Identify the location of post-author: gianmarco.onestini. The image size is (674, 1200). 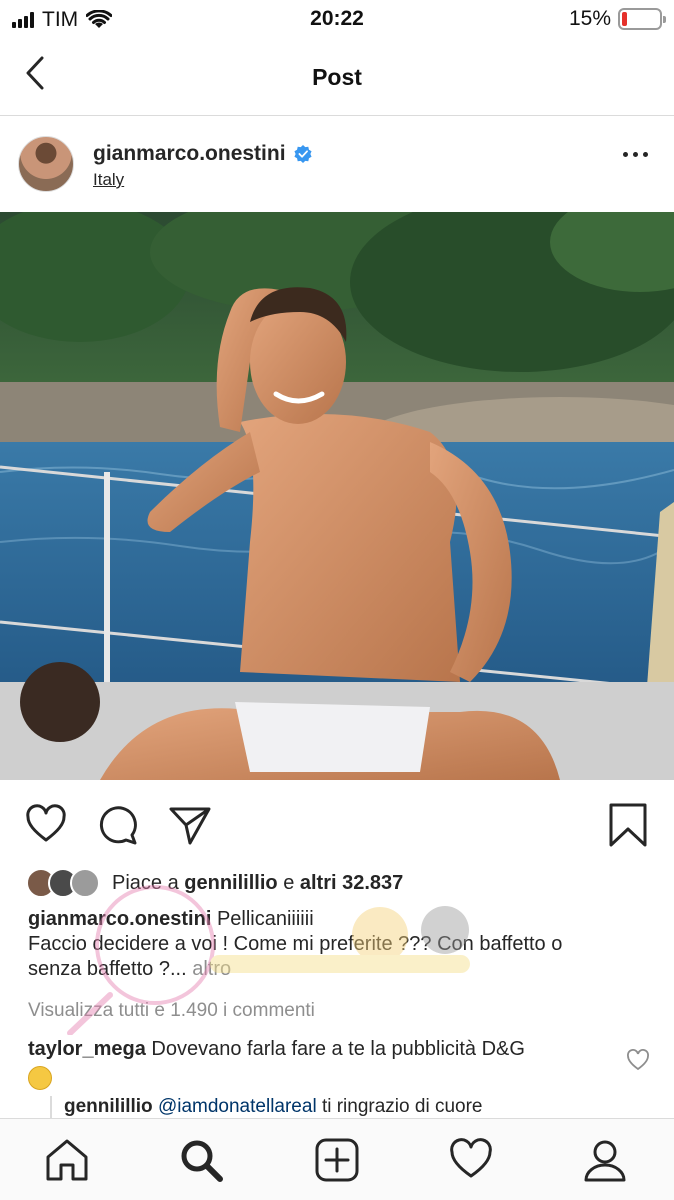
(202, 154).